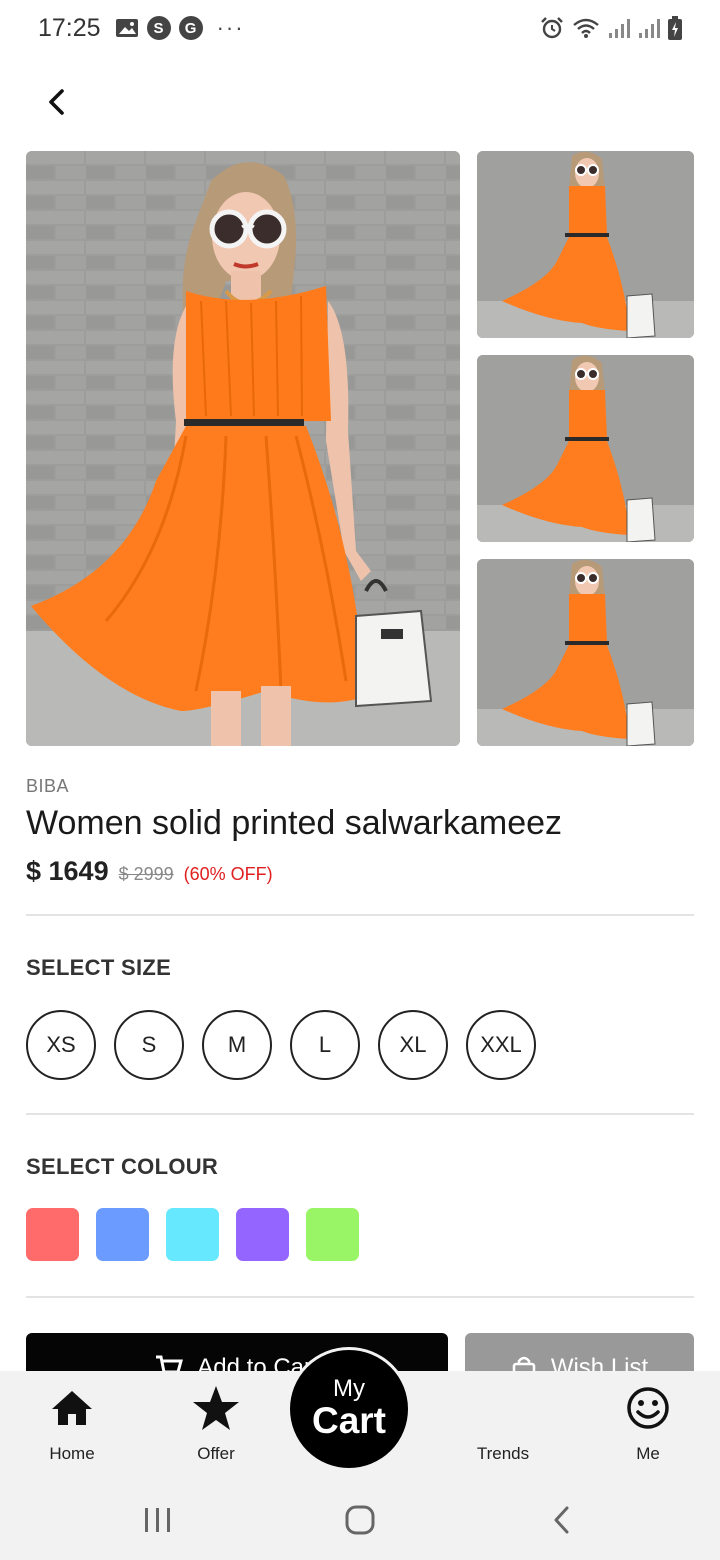  Describe the element at coordinates (127, 28) in the screenshot. I see `image-icon` at that location.